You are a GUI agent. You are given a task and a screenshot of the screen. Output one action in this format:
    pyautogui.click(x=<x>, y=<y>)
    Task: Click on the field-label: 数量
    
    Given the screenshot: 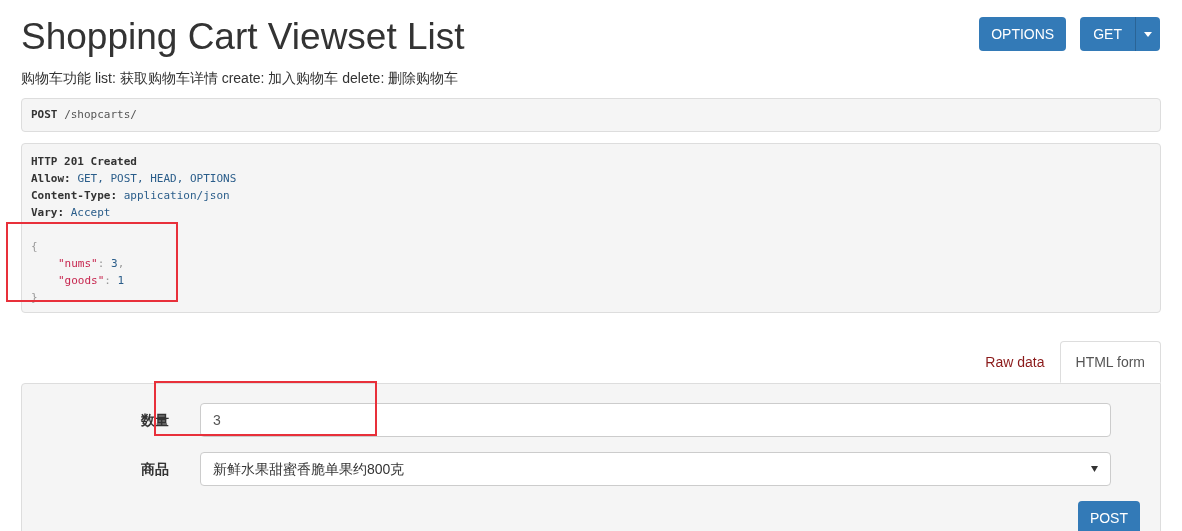 What is the action you would take?
    pyautogui.click(x=155, y=420)
    